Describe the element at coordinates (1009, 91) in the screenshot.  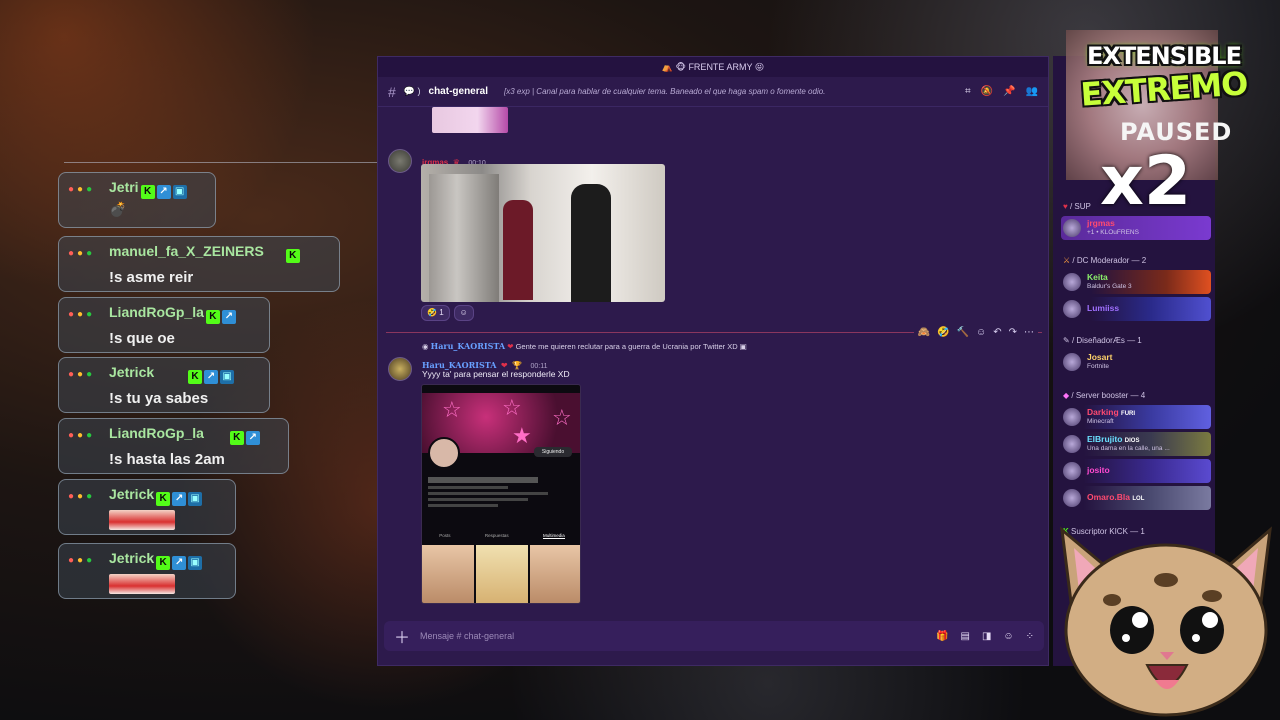
I see `pin-icon: 📌` at that location.